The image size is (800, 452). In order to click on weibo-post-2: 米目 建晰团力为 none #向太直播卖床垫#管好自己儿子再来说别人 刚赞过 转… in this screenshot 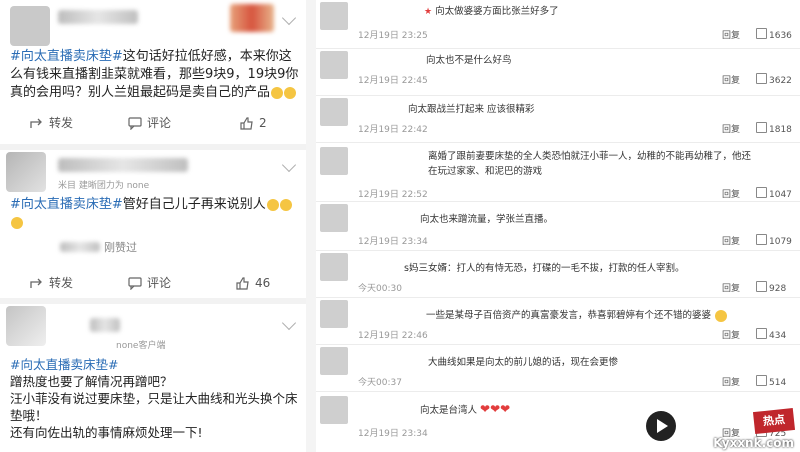, I will do `click(153, 224)`.